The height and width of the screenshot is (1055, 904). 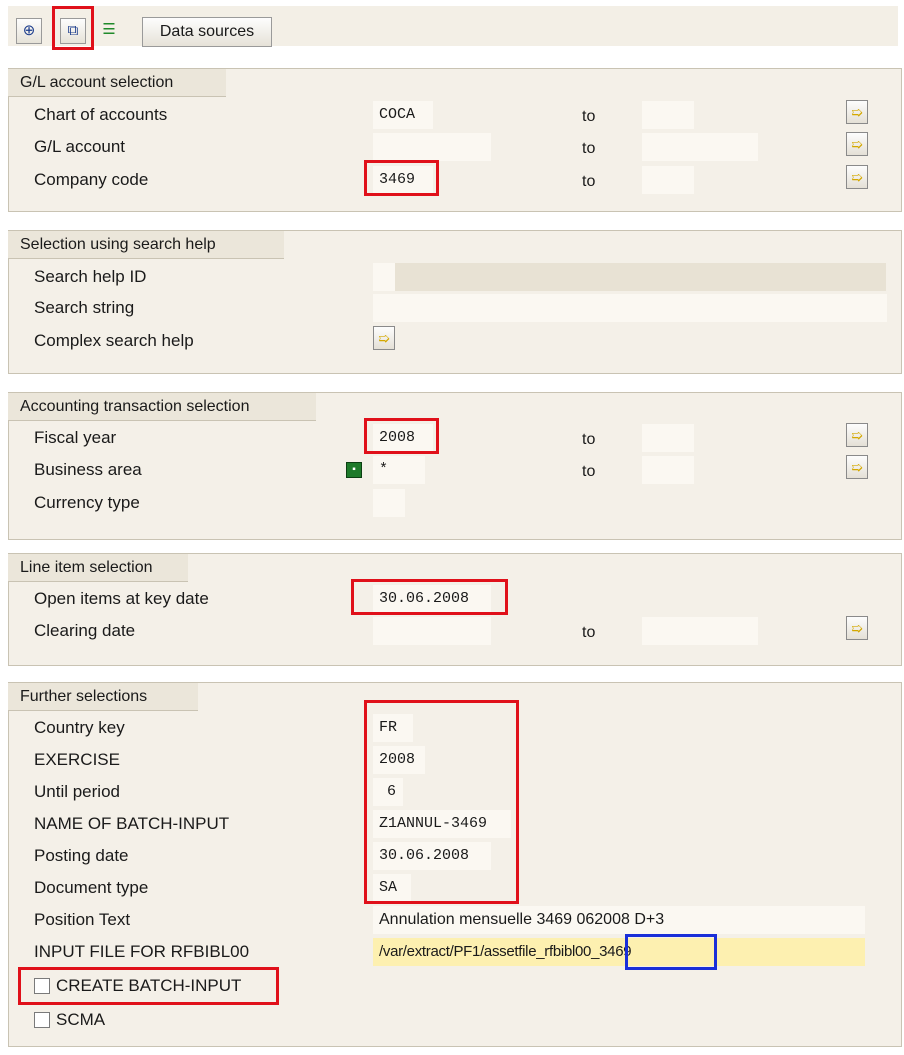 What do you see at coordinates (668, 180) in the screenshot?
I see `company-code-to-field` at bounding box center [668, 180].